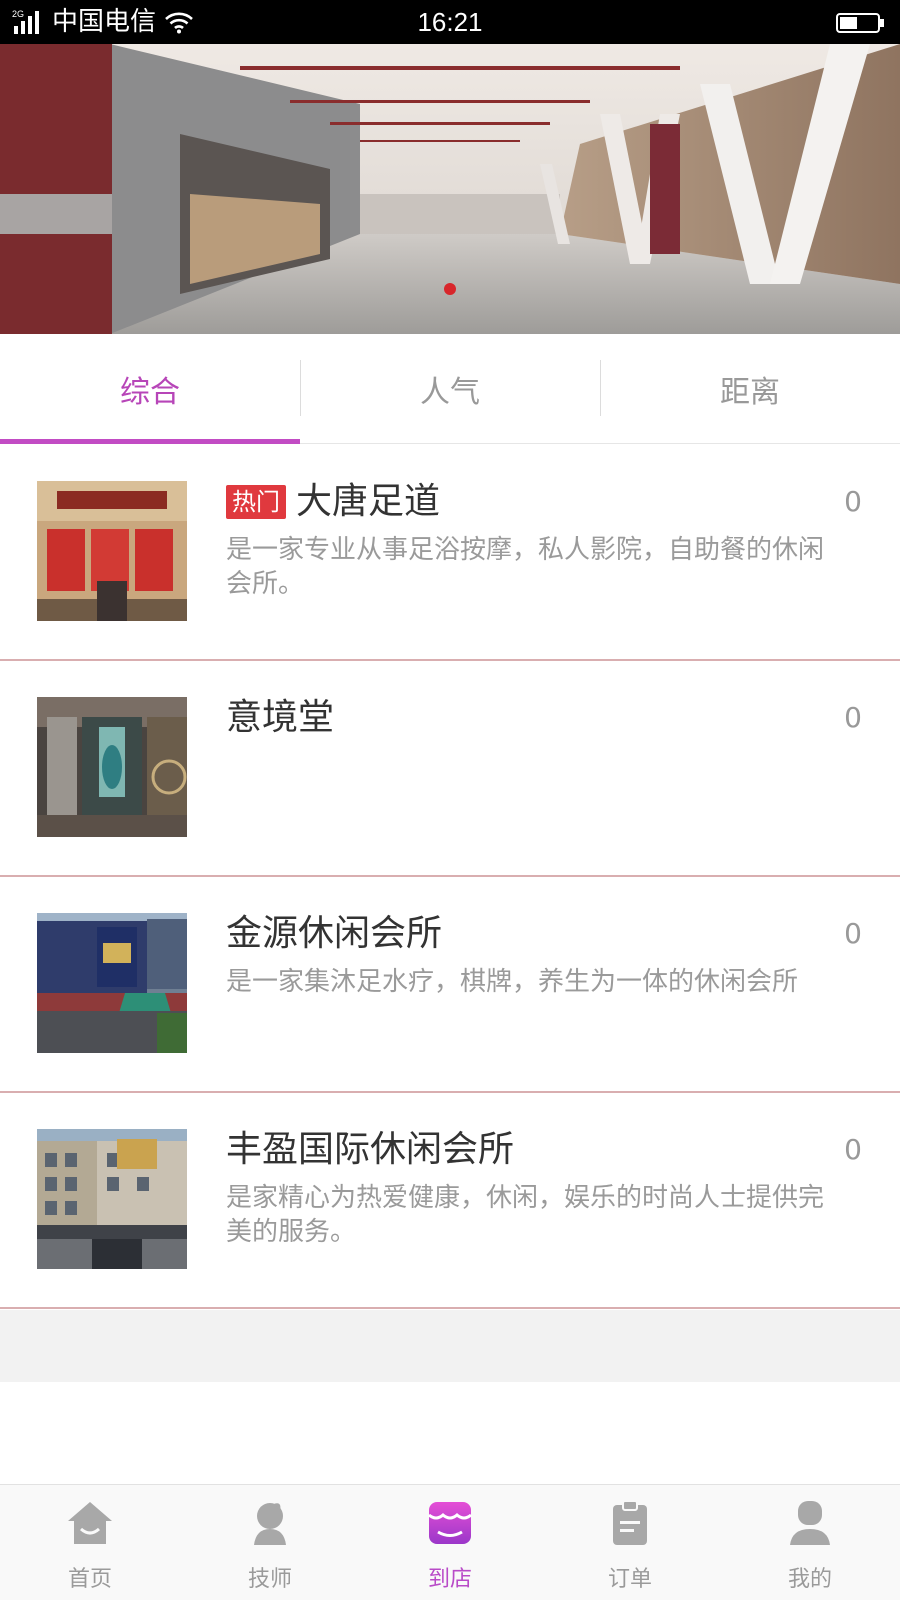 This screenshot has width=900, height=1600. Describe the element at coordinates (525, 567) in the screenshot. I see `store-description: 是一家专业从事足浴按摩，私人影院，自助餐的休闲会所。` at that location.